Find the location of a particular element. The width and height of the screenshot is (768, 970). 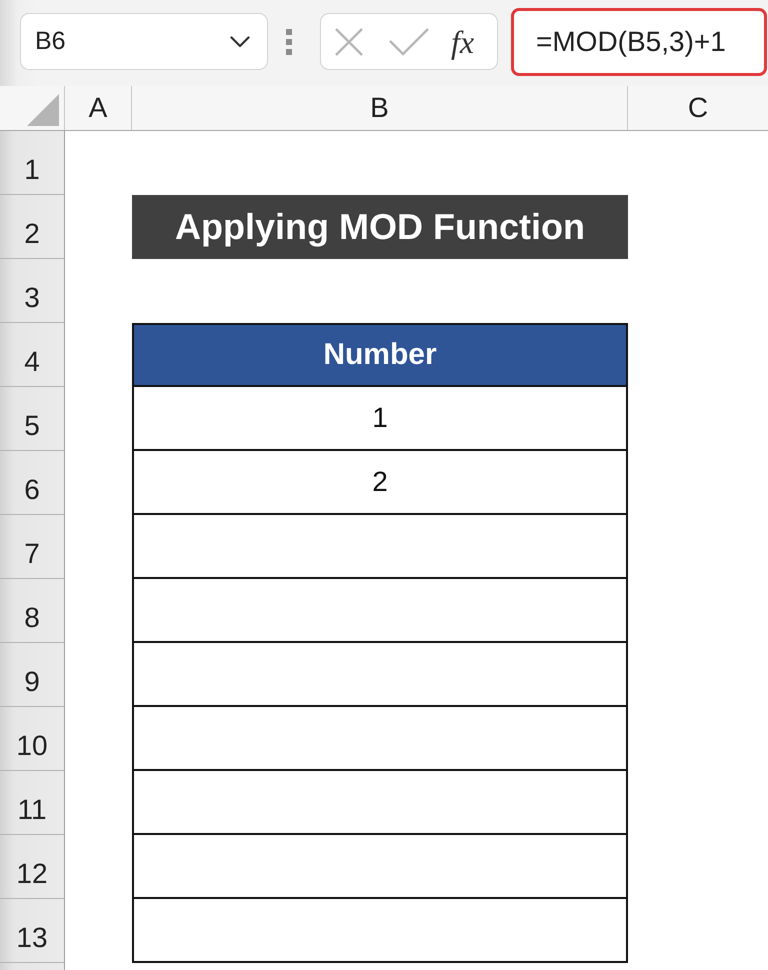

row-header: 12 is located at coordinates (32, 867).